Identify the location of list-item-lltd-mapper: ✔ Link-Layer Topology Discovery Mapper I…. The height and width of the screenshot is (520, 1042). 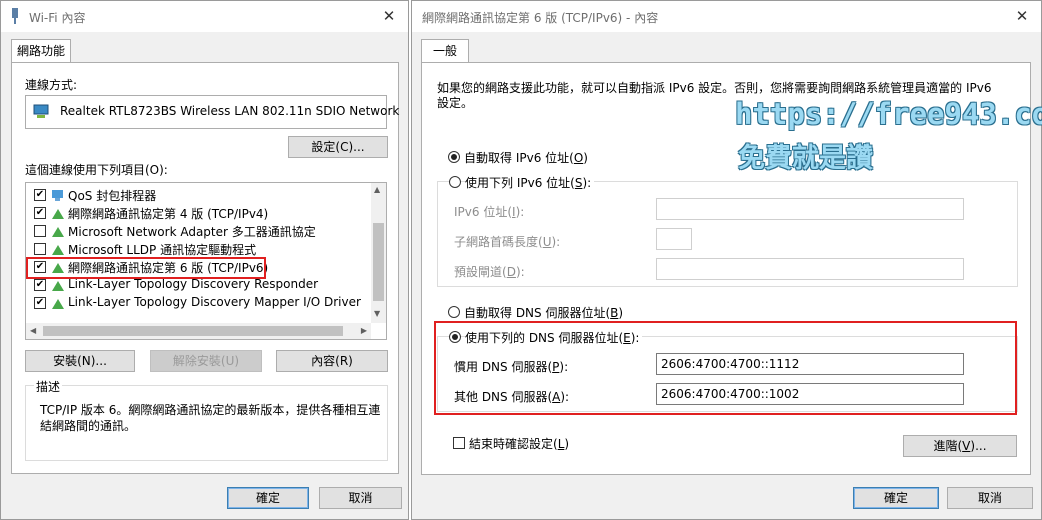
(193, 303).